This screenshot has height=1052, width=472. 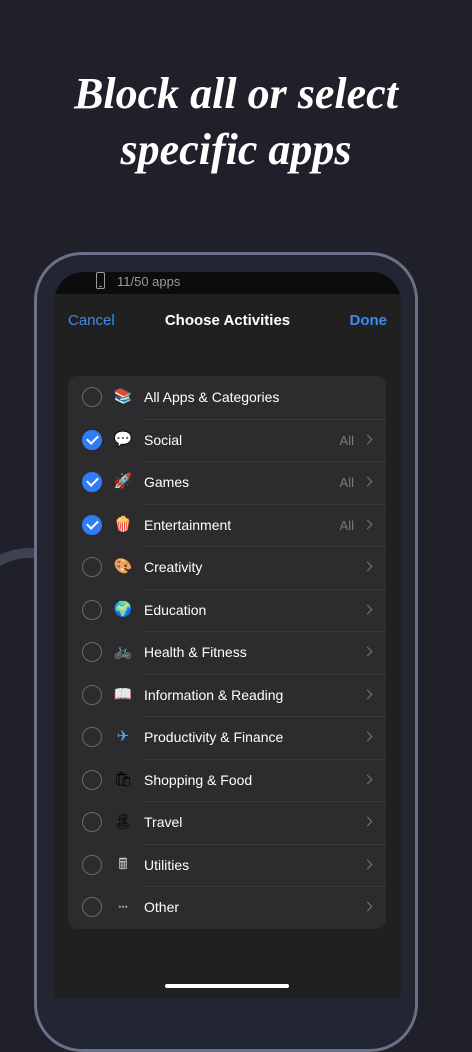 What do you see at coordinates (195, 652) in the screenshot?
I see `activity-label: Health & Fitness` at bounding box center [195, 652].